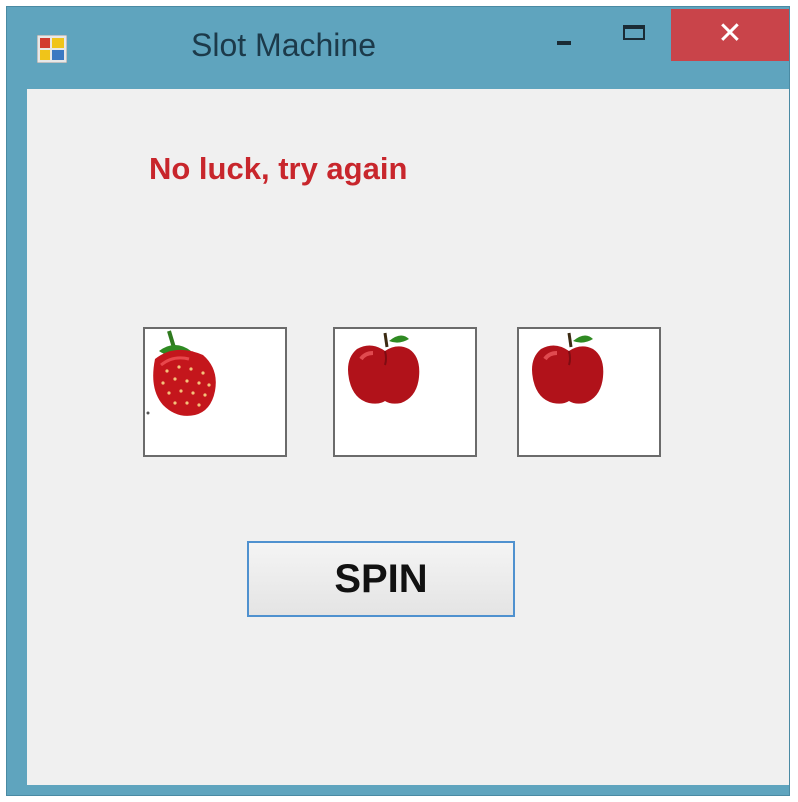 Image resolution: width=798 pixels, height=802 pixels. I want to click on close-icon: ✕, so click(730, 33).